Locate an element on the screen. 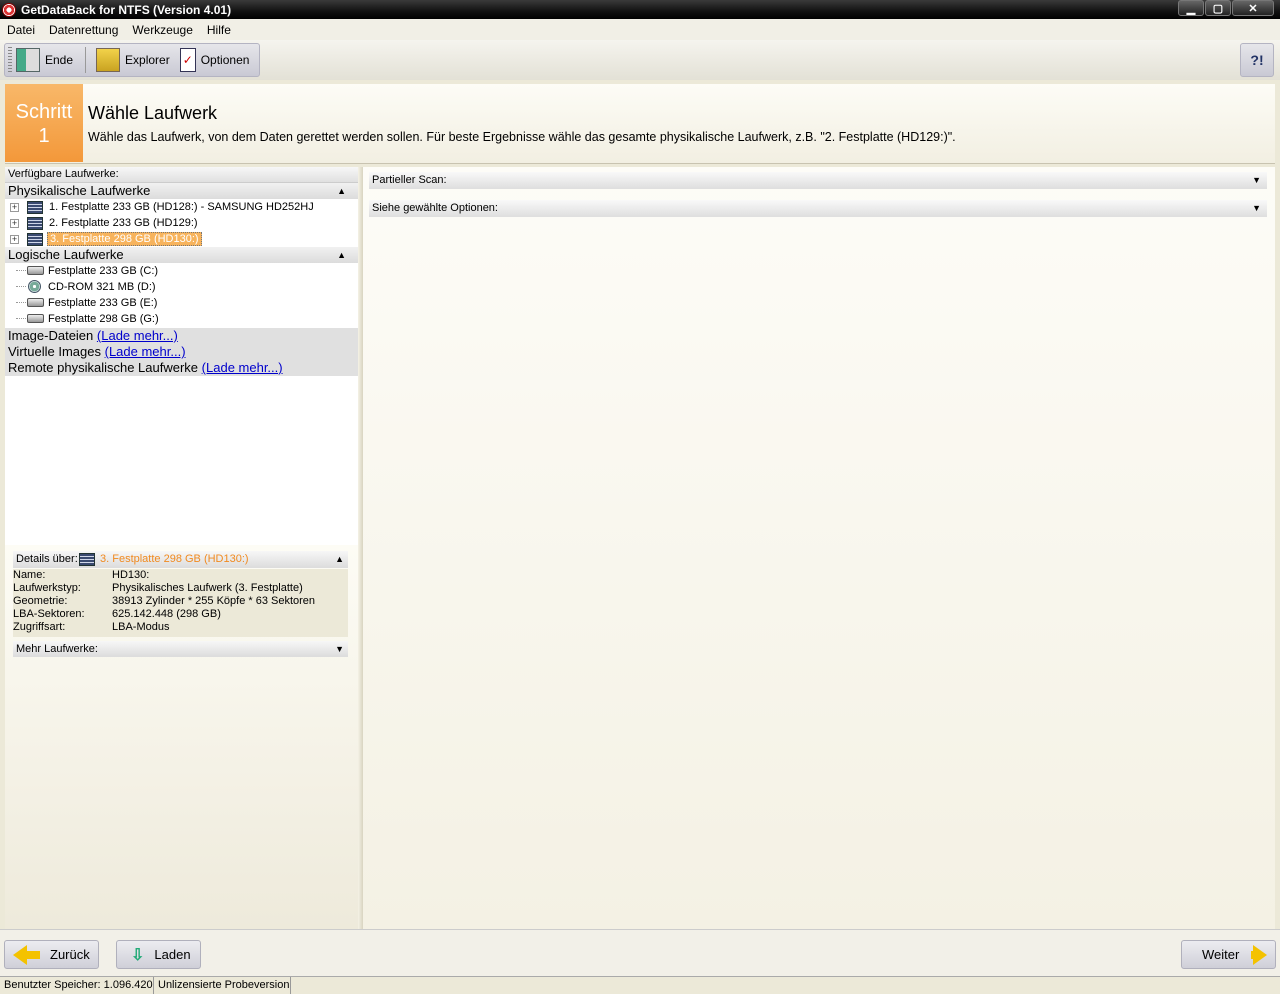  details-row: Name: HD130: is located at coordinates (180, 575).